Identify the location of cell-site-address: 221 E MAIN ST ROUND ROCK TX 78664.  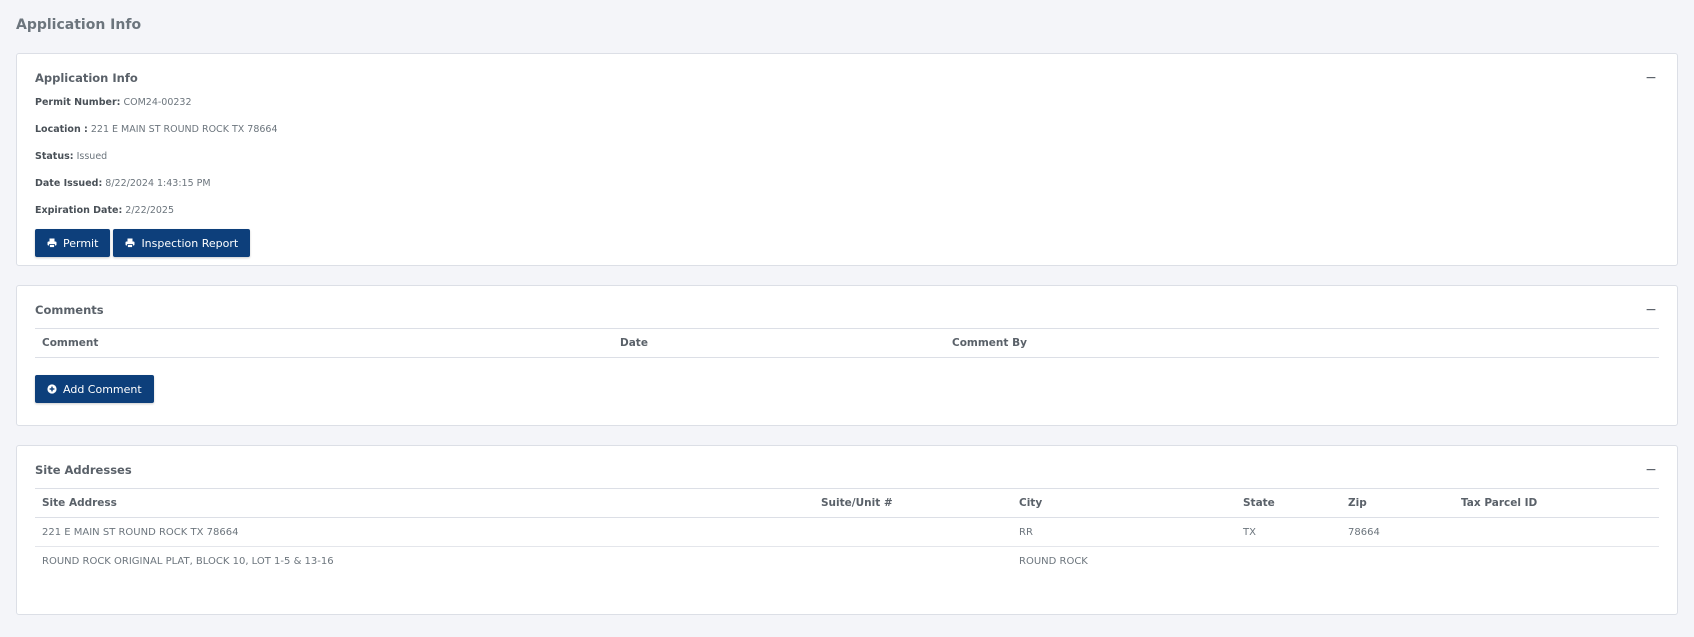
(424, 532).